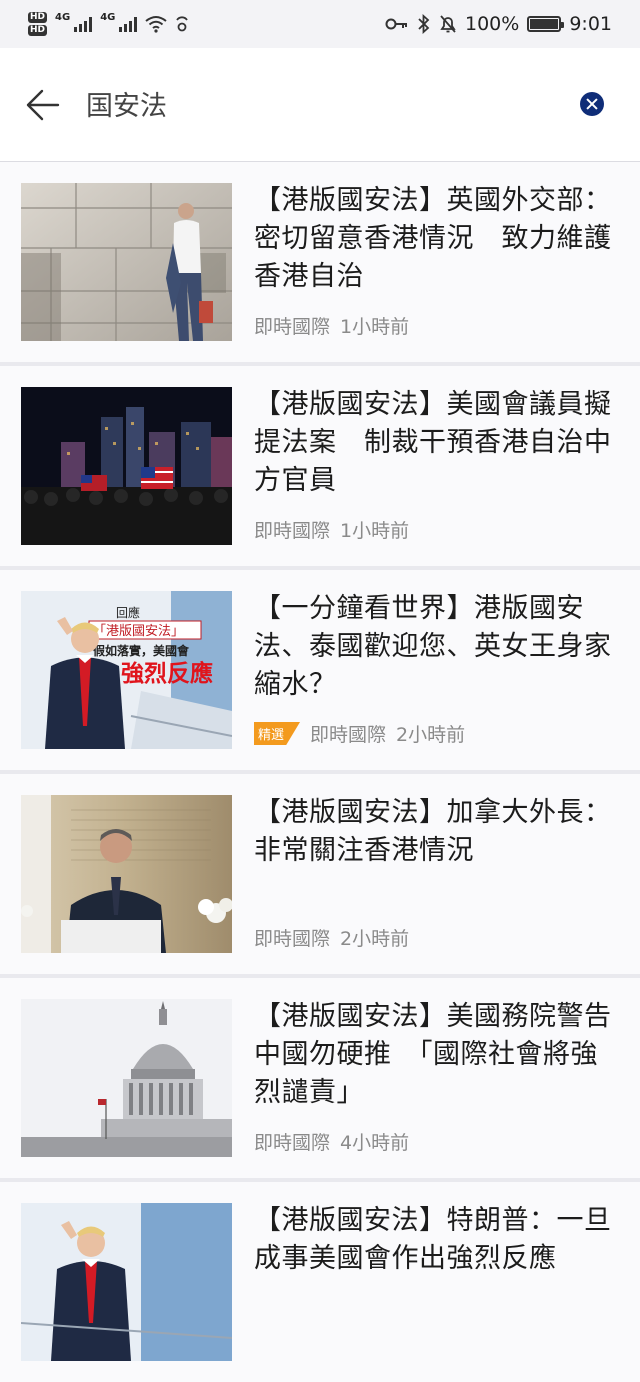  What do you see at coordinates (182, 24) in the screenshot?
I see `nfc-icon` at bounding box center [182, 24].